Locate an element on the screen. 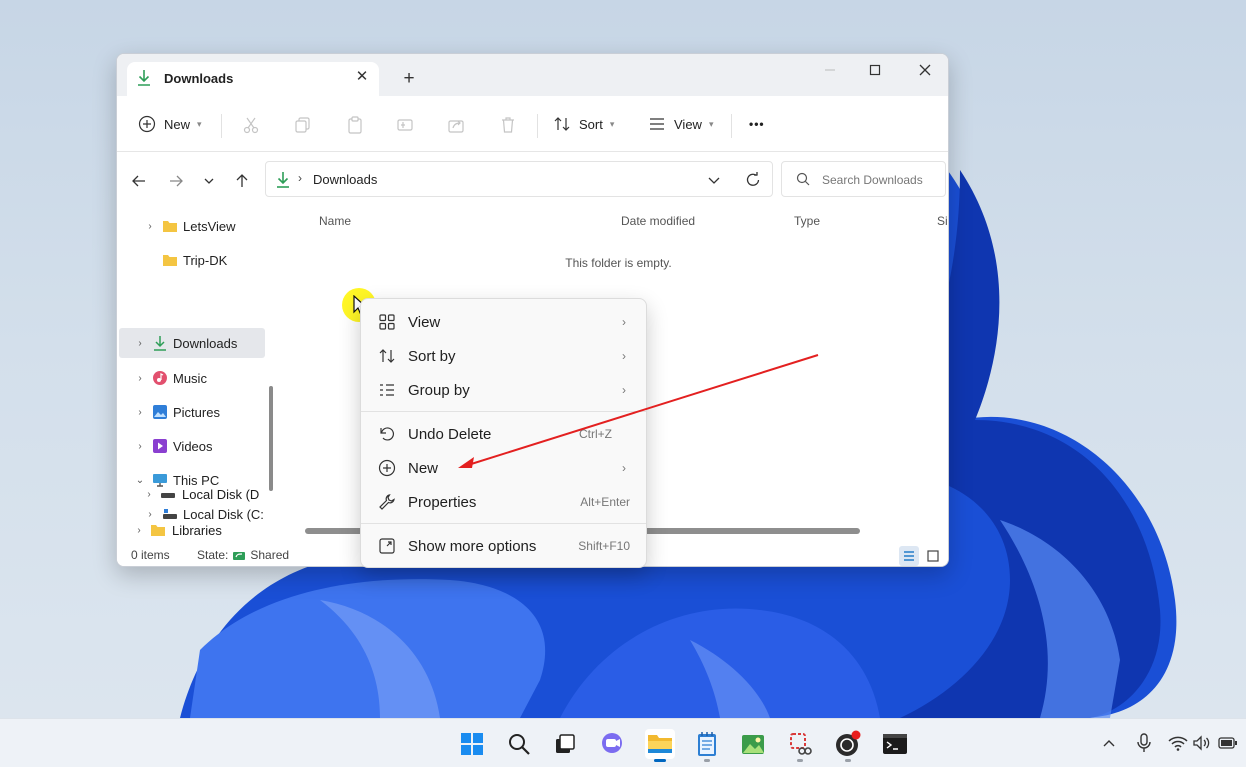 Image resolution: width=1246 pixels, height=767 pixels. delete-button is located at coordinates (508, 125).